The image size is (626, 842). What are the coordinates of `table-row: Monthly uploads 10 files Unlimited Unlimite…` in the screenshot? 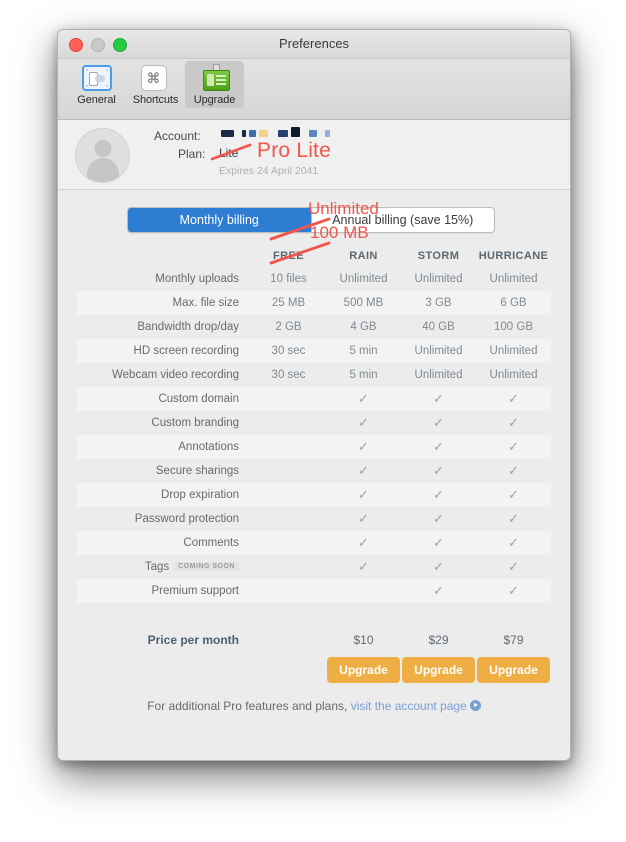 It's located at (314, 279).